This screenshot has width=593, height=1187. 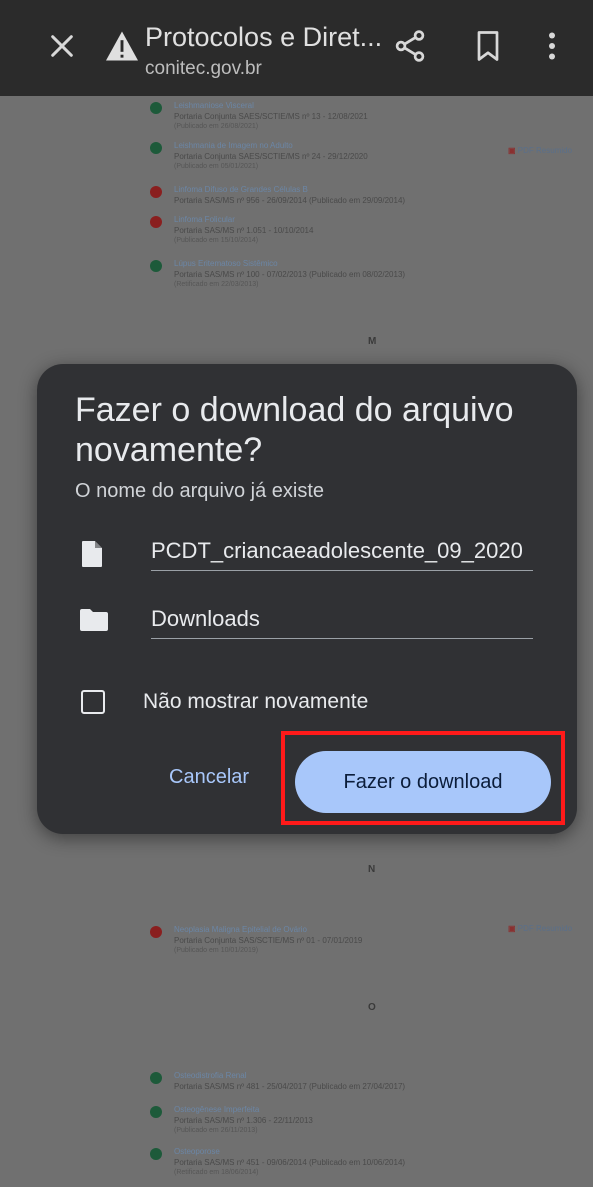 What do you see at coordinates (552, 46) in the screenshot?
I see `more-vert-icon` at bounding box center [552, 46].